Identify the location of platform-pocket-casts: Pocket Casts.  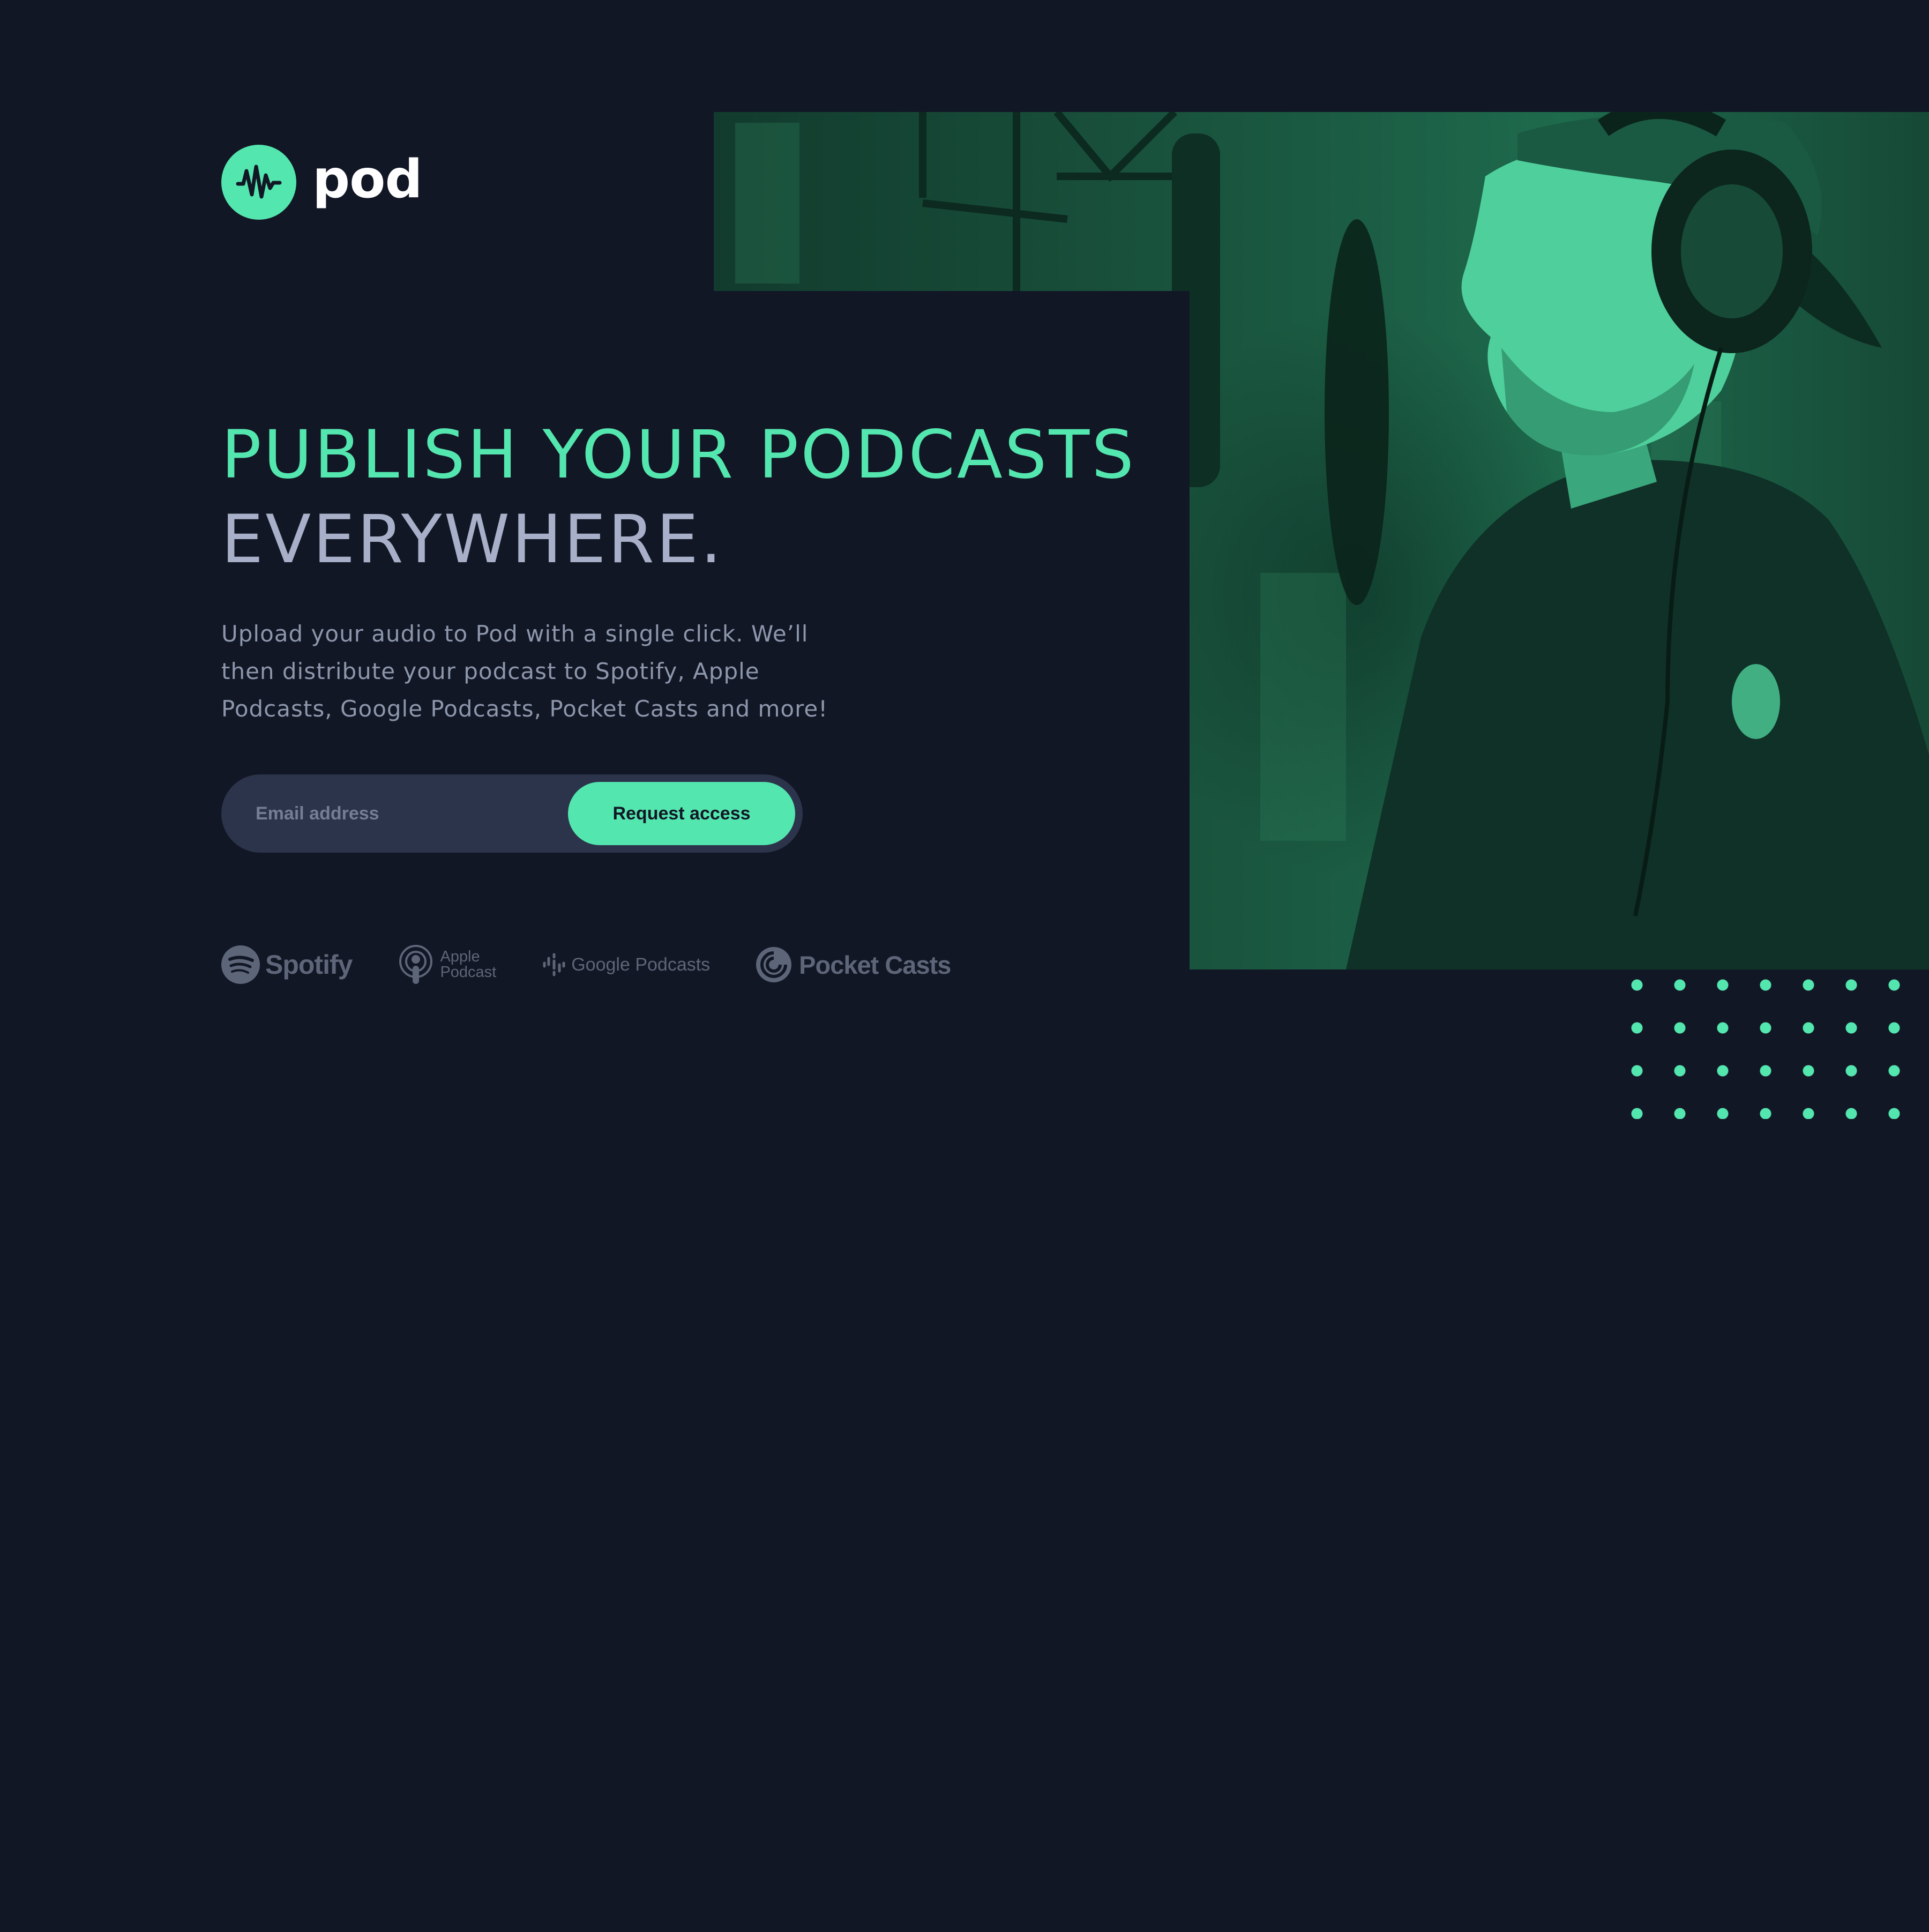
(853, 964).